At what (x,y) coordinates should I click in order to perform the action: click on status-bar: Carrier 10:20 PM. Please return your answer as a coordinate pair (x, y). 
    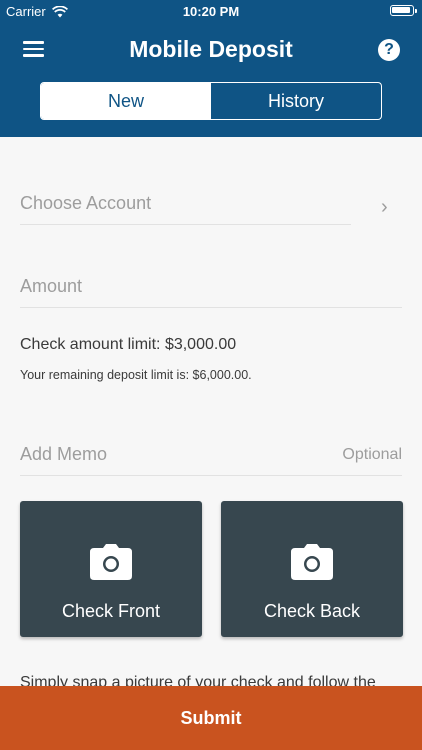
    Looking at the image, I should click on (211, 11).